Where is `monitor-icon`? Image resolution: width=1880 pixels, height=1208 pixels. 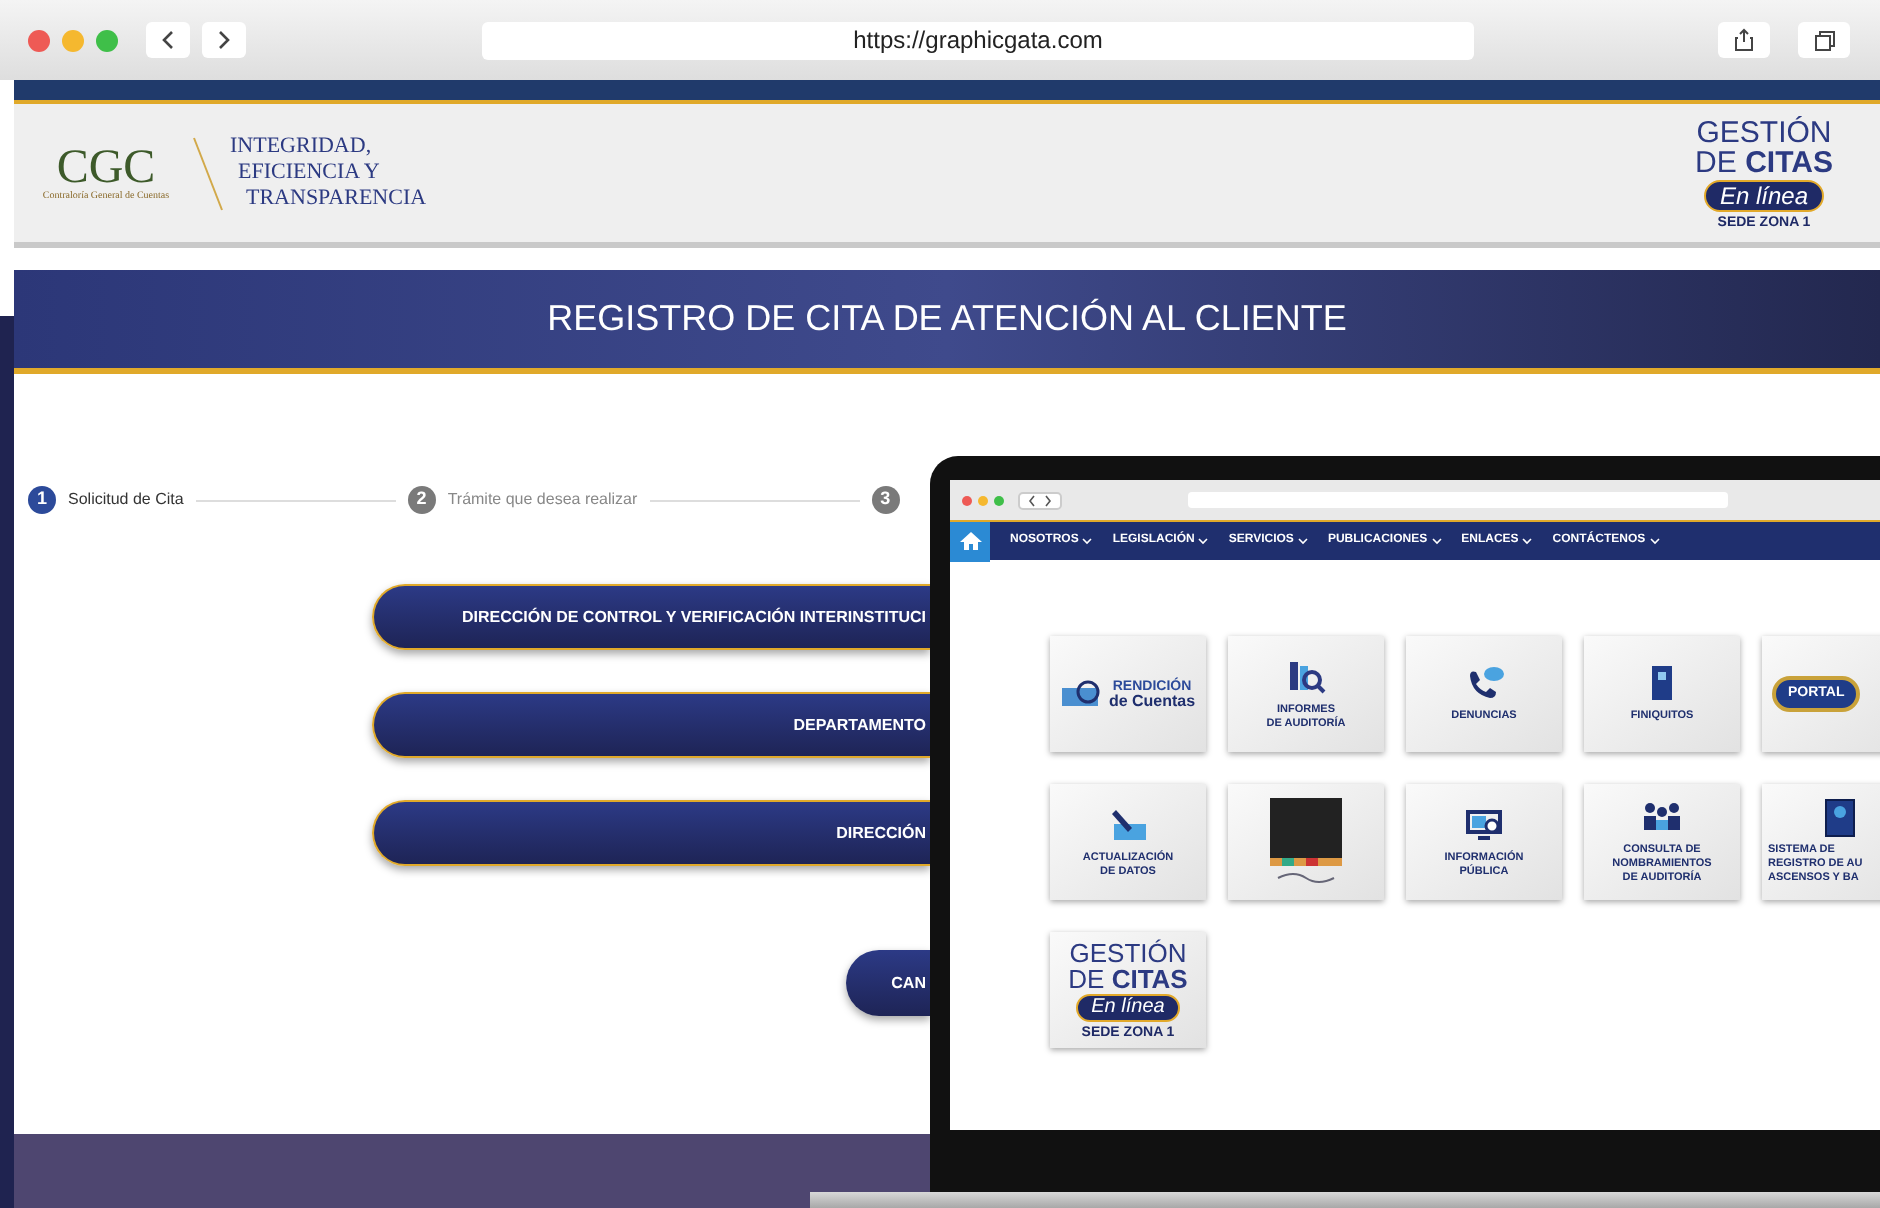
monitor-icon is located at coordinates (1484, 825).